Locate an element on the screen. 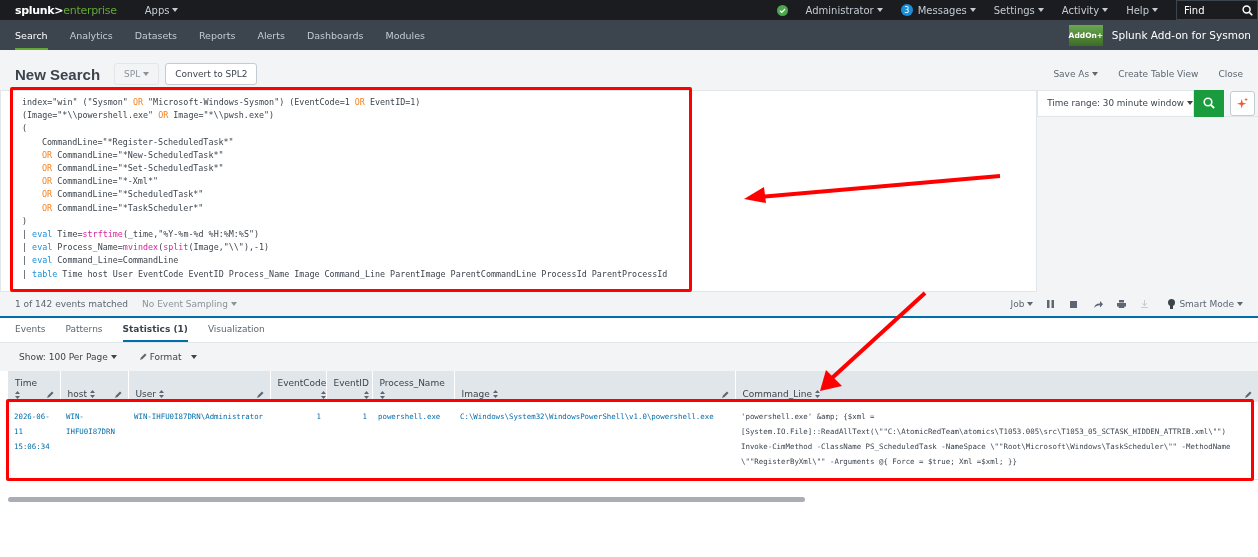 The height and width of the screenshot is (557, 1258). time-range-picker: Time range: 30 minute window is located at coordinates (1115, 103).